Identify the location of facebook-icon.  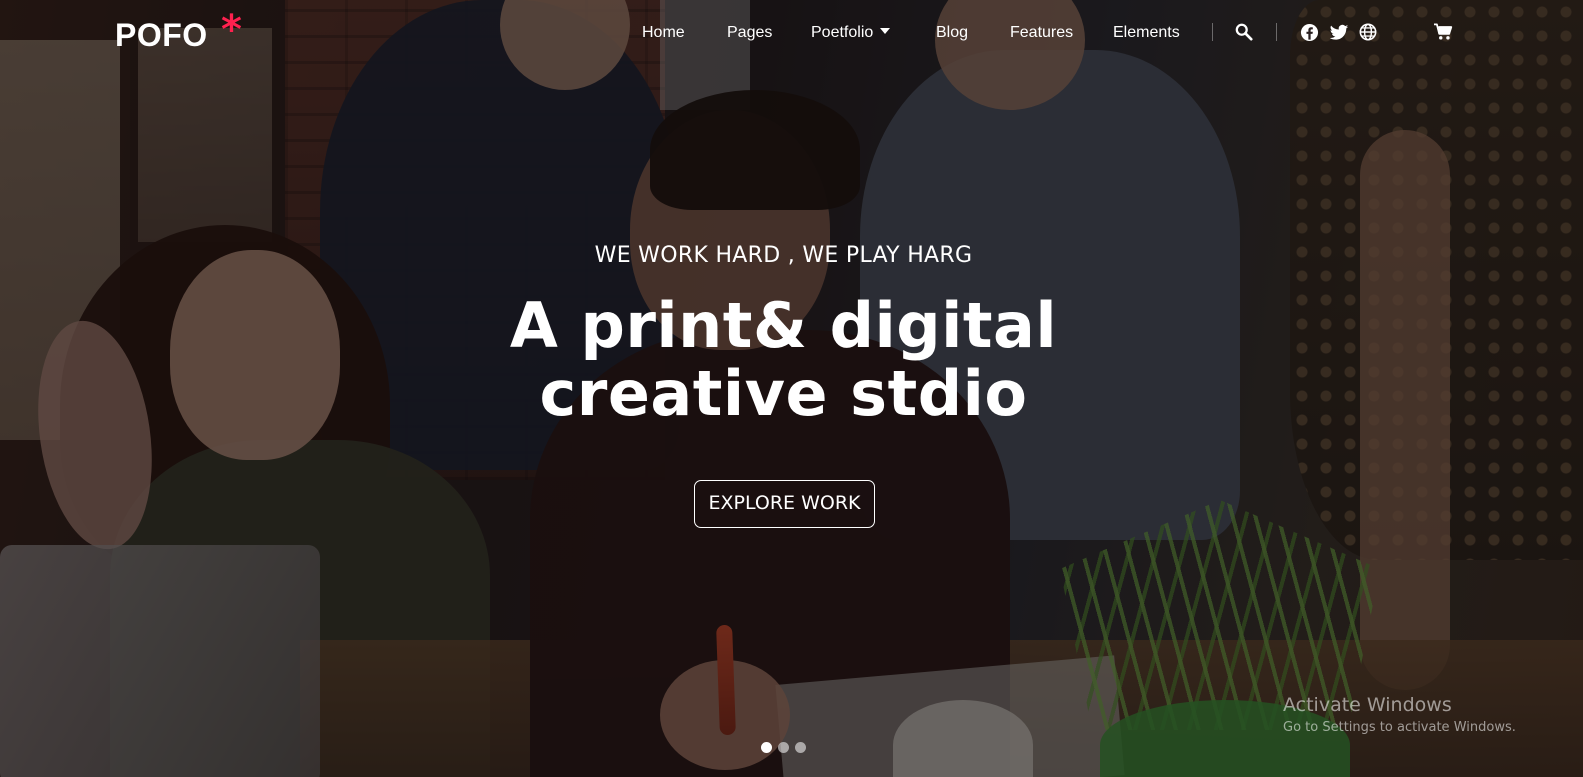
(1309, 32).